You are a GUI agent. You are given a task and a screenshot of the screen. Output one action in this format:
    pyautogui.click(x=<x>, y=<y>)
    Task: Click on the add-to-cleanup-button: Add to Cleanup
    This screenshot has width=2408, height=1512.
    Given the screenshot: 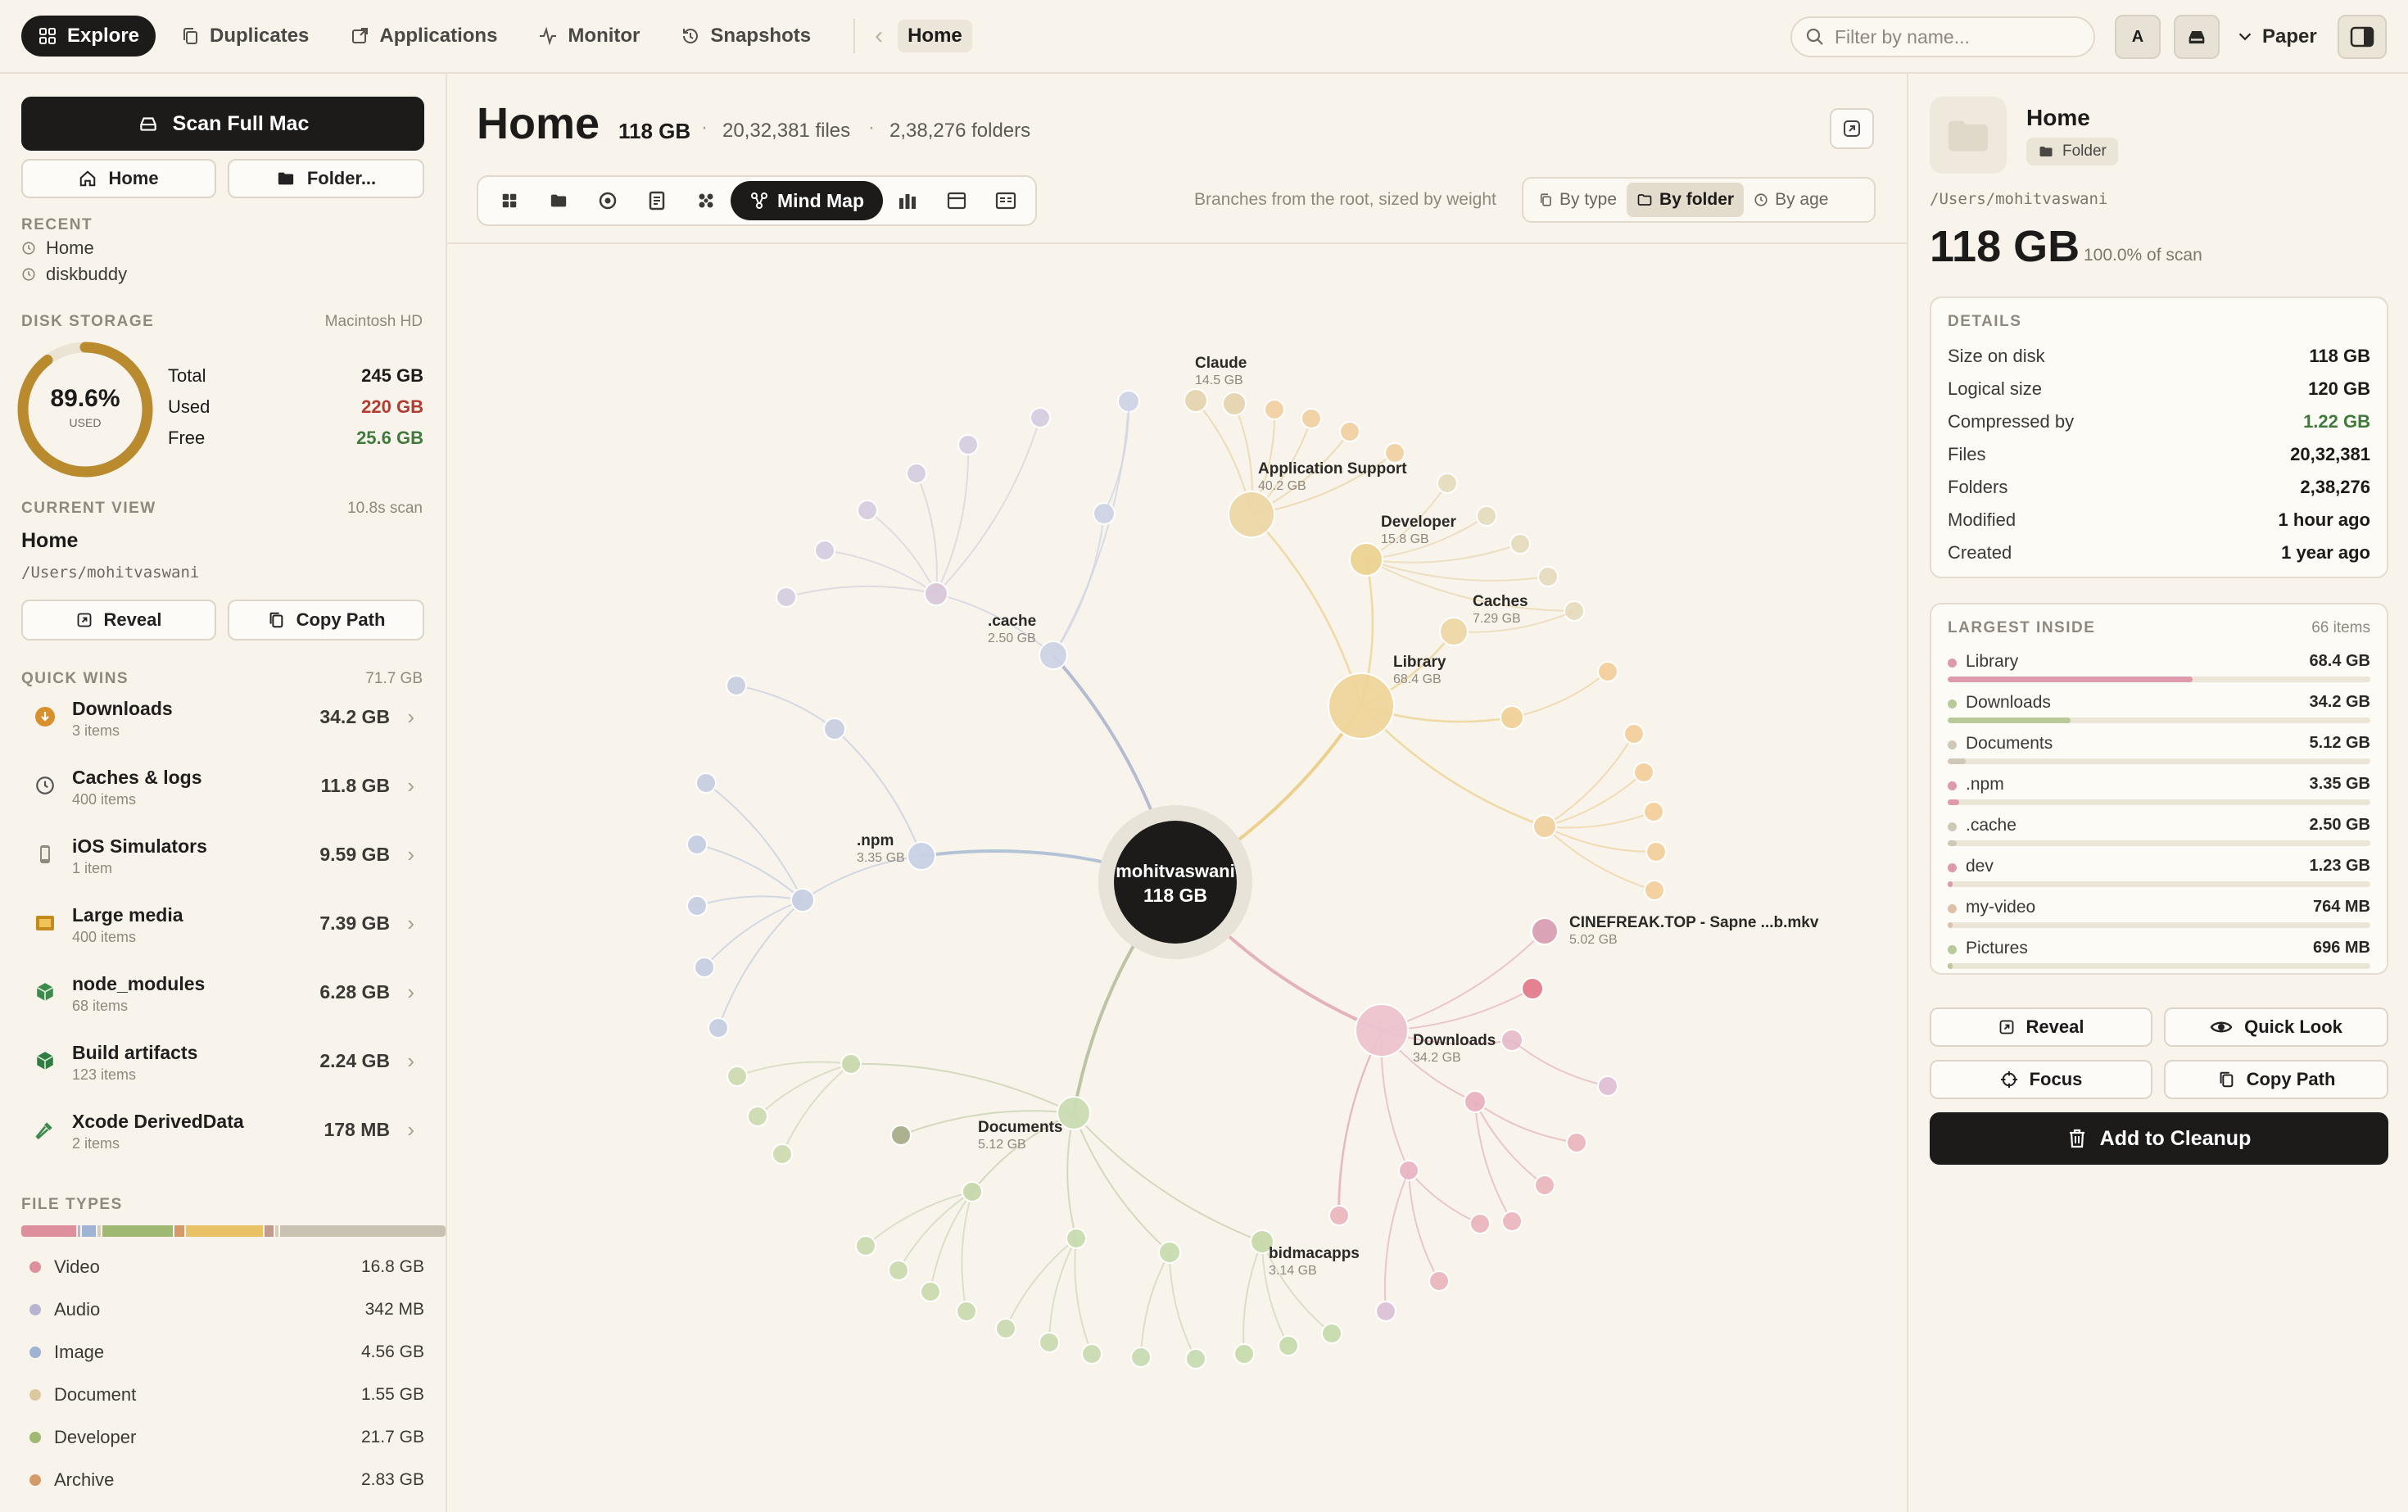 What is the action you would take?
    pyautogui.click(x=2159, y=1139)
    